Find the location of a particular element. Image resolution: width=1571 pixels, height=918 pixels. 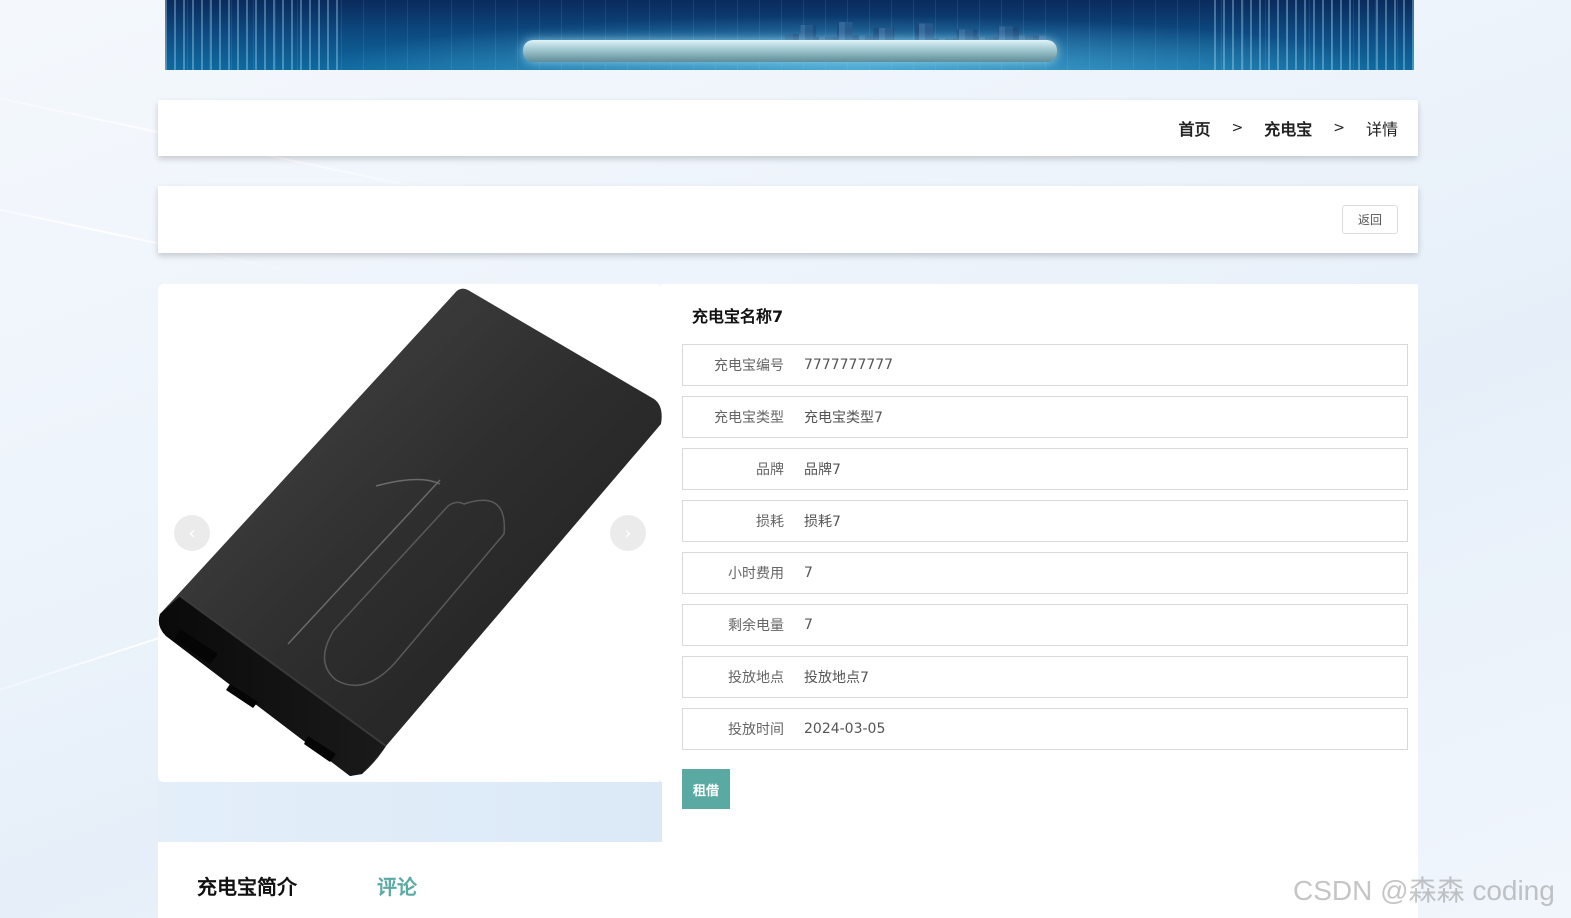

field-row-location: 投放地点 投放地点7 is located at coordinates (1045, 677).